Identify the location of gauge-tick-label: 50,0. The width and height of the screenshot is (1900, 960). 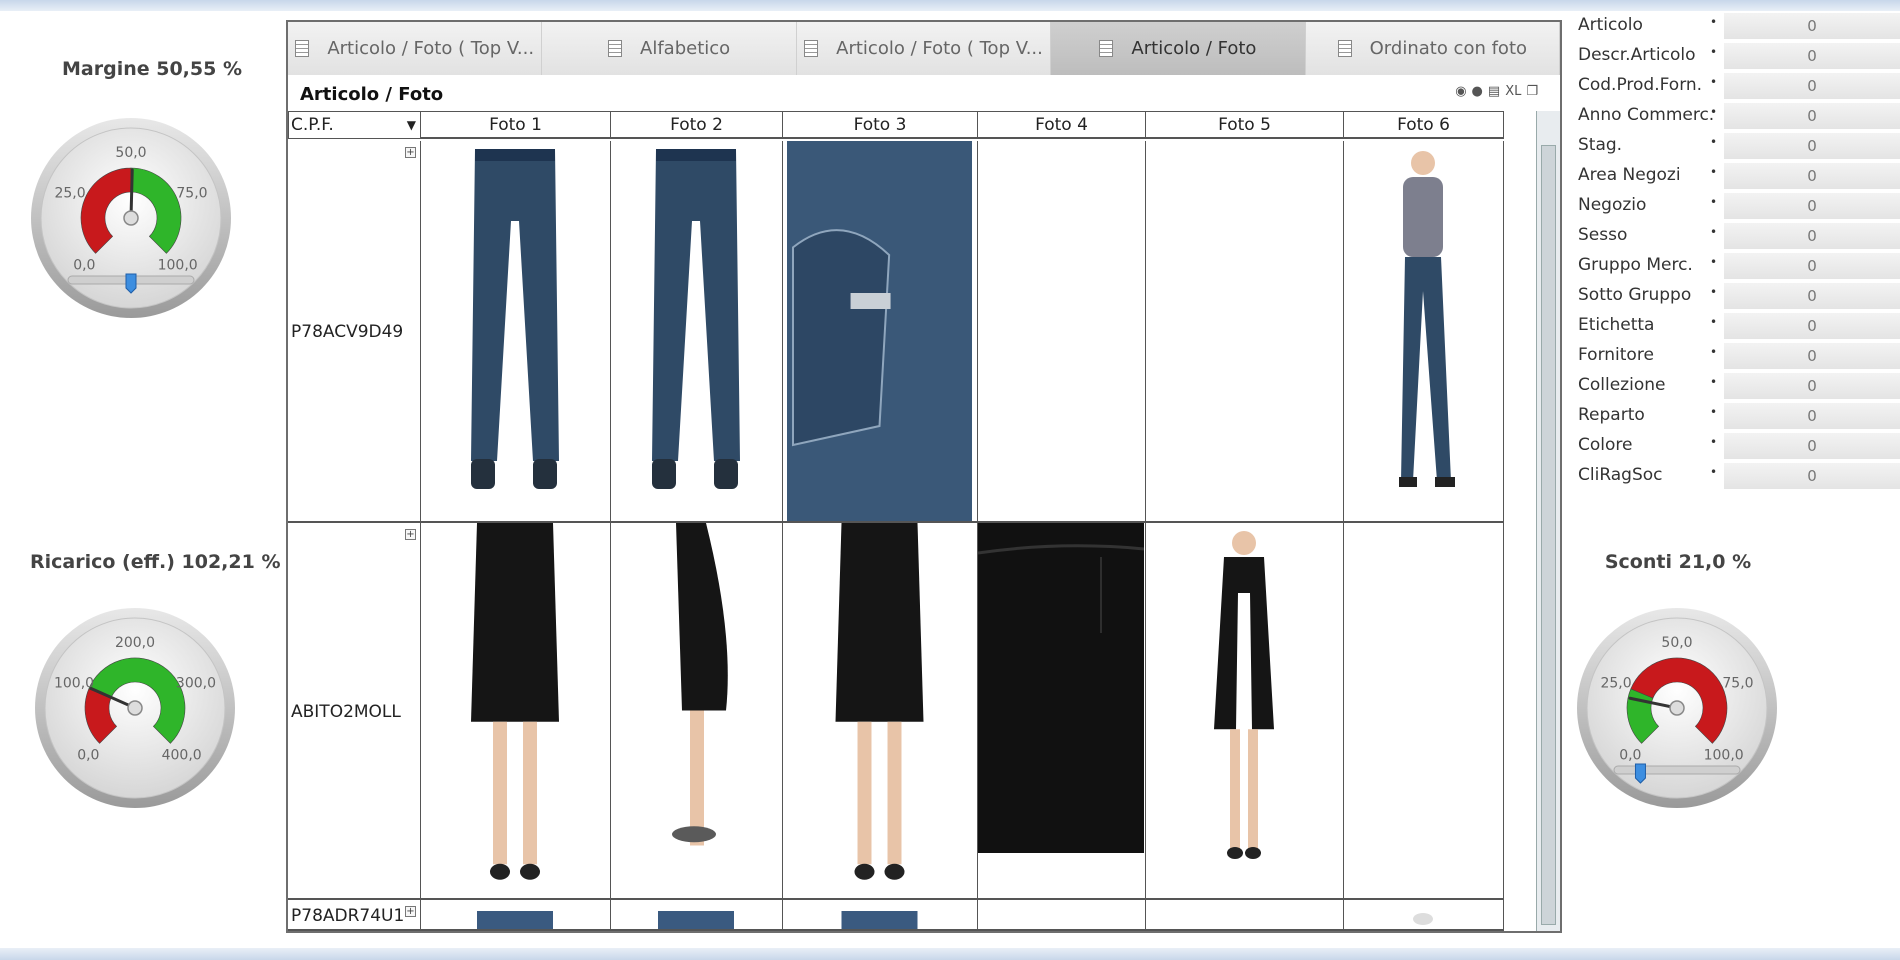
(1676, 643).